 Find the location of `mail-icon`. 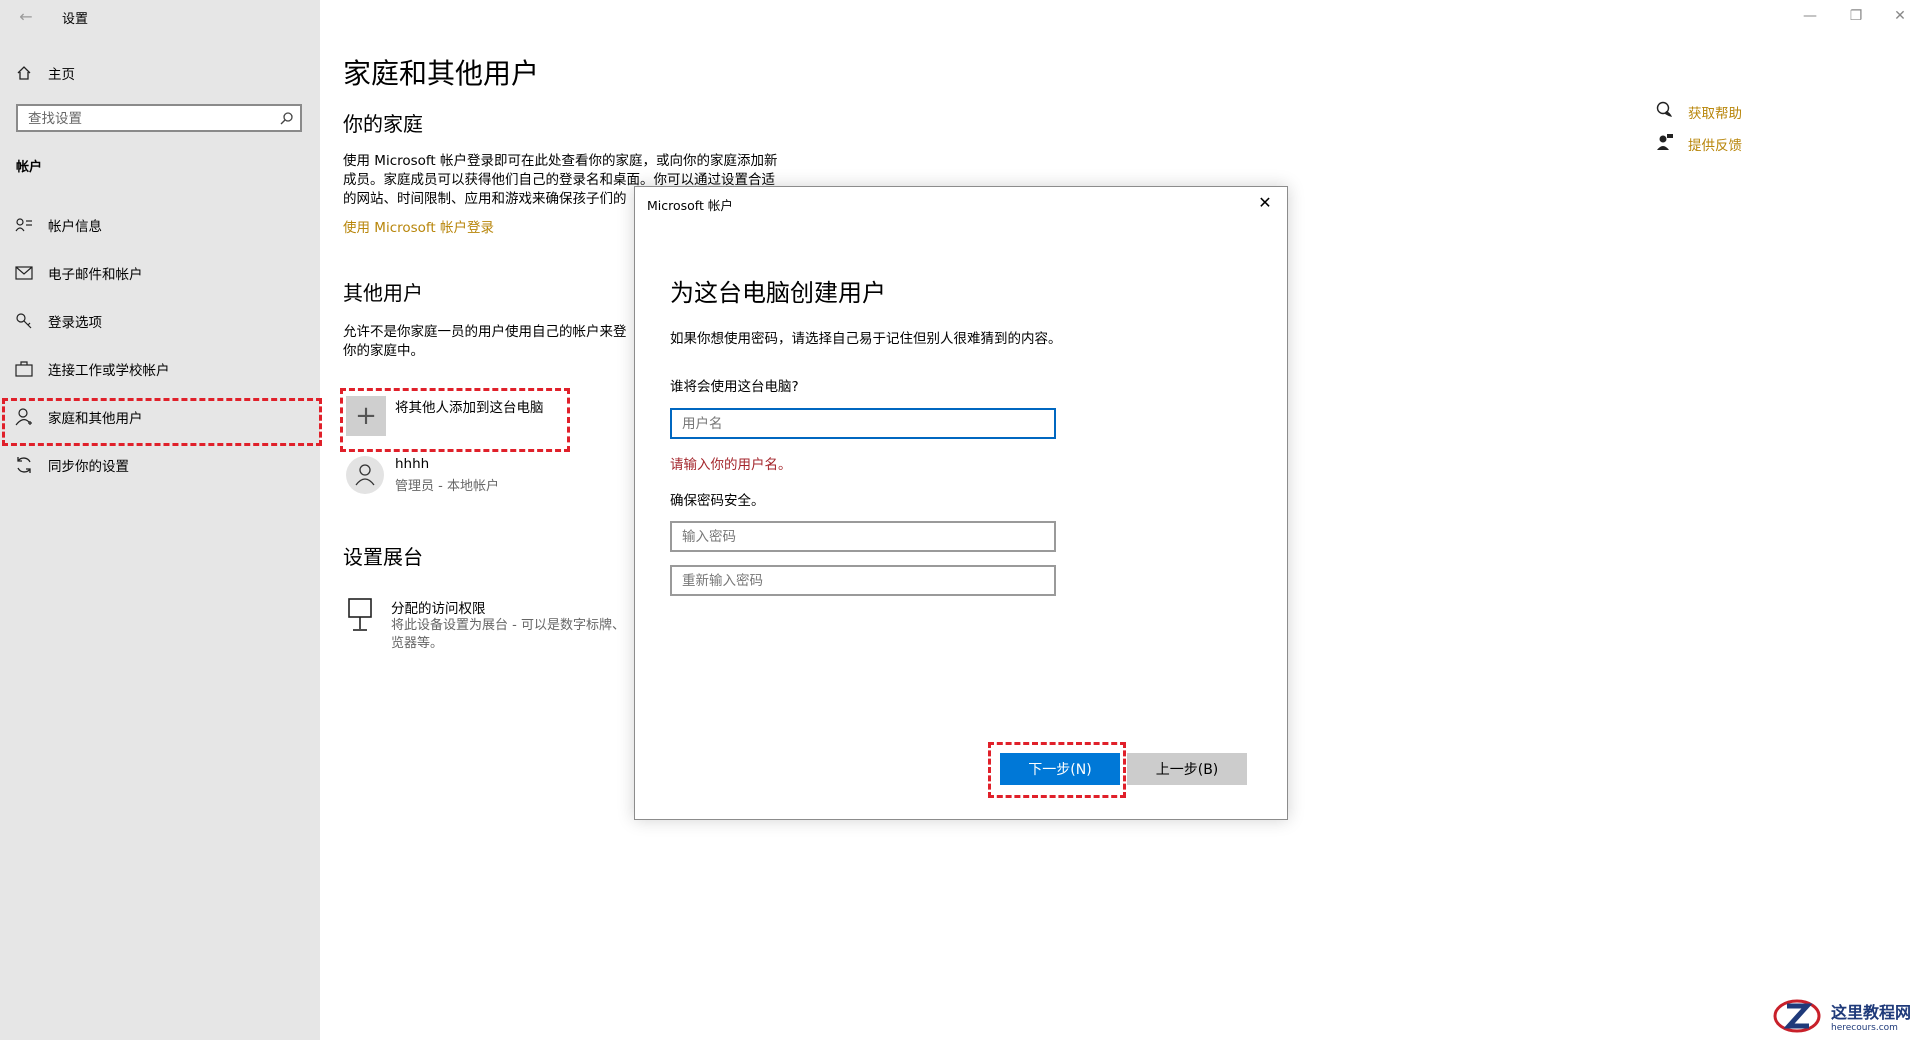

mail-icon is located at coordinates (24, 273).